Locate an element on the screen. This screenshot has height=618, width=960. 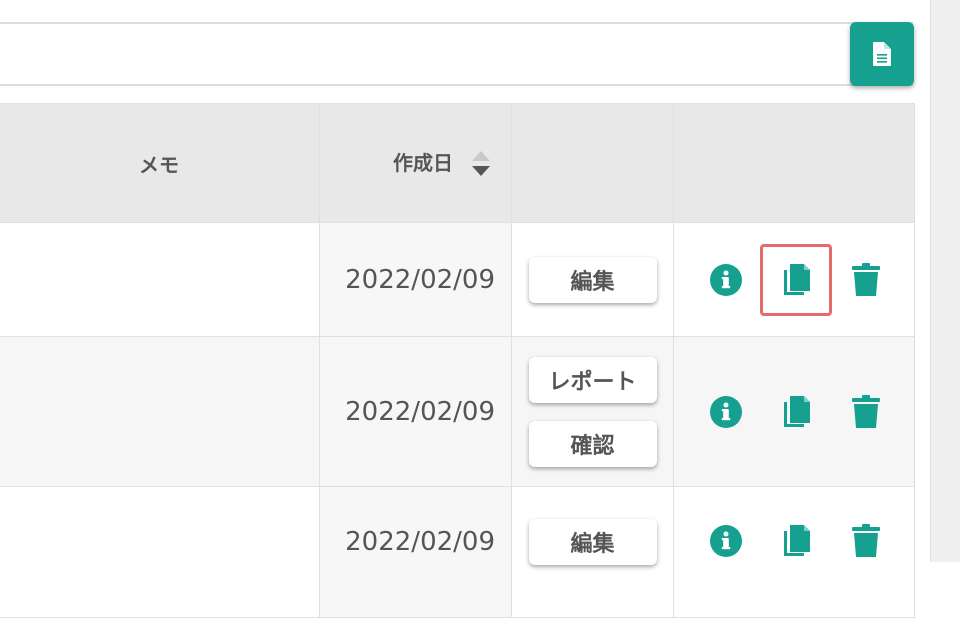
column-header-actions is located at coordinates (592, 163).